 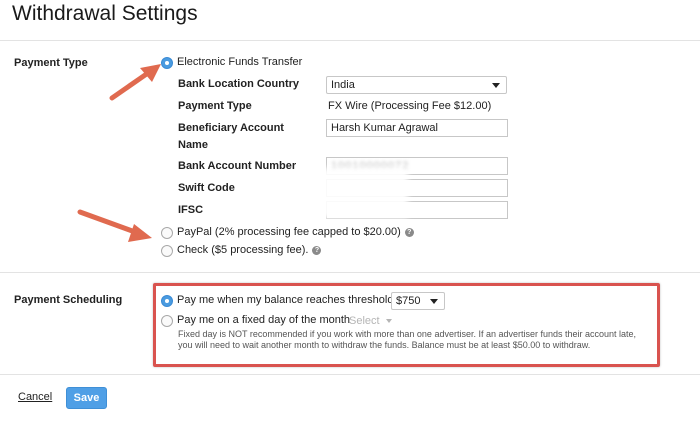 I want to click on annotation-arrow-up, so click(x=135, y=82).